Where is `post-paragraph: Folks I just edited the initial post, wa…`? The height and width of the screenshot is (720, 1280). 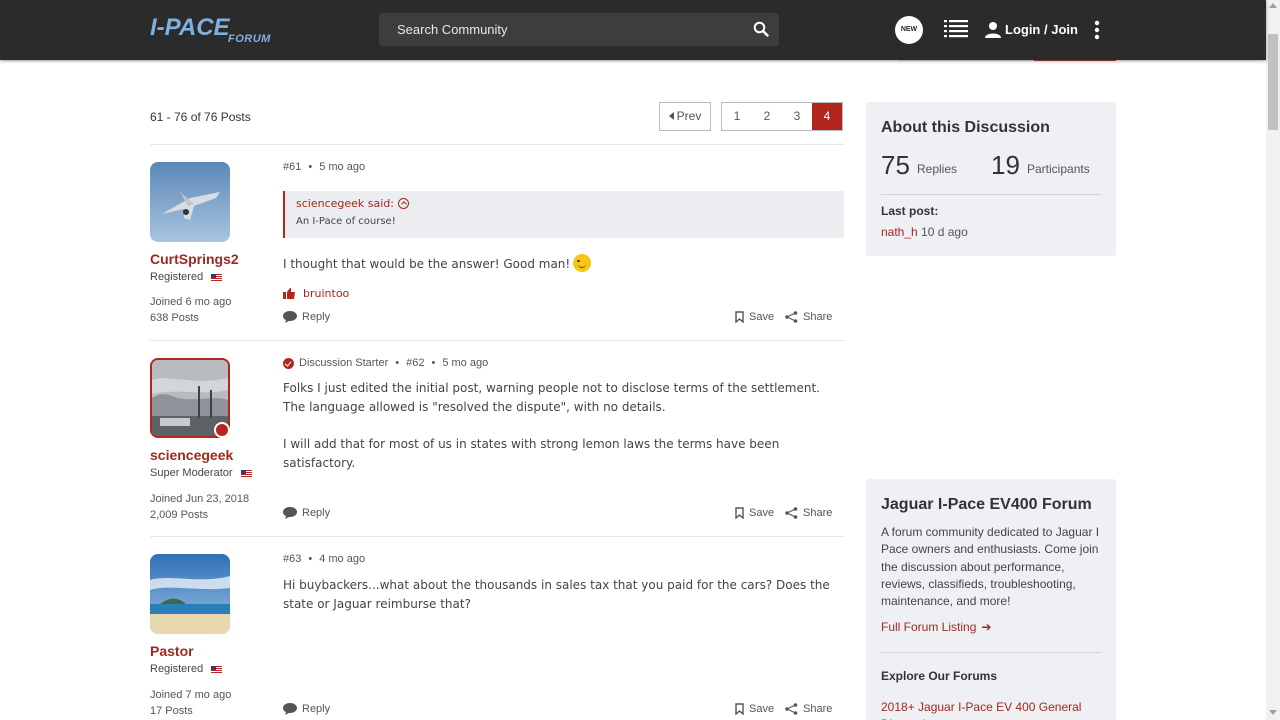
post-paragraph: Folks I just edited the initial post, wa… is located at coordinates (551, 397).